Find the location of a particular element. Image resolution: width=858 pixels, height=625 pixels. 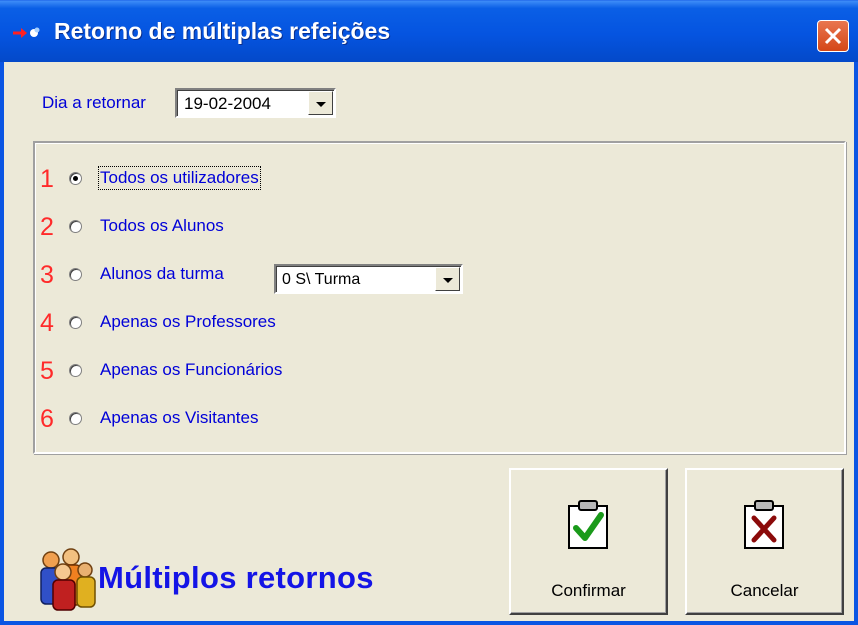

option-row-1: 1 Todos os utilizadores is located at coordinates (290, 179).